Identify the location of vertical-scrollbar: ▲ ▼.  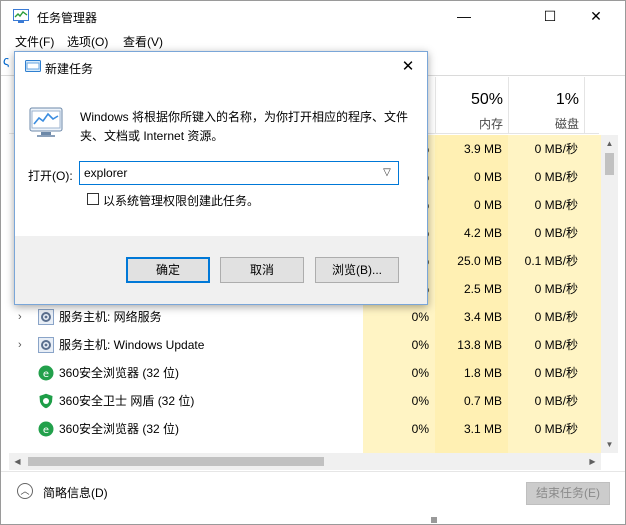
(609, 294).